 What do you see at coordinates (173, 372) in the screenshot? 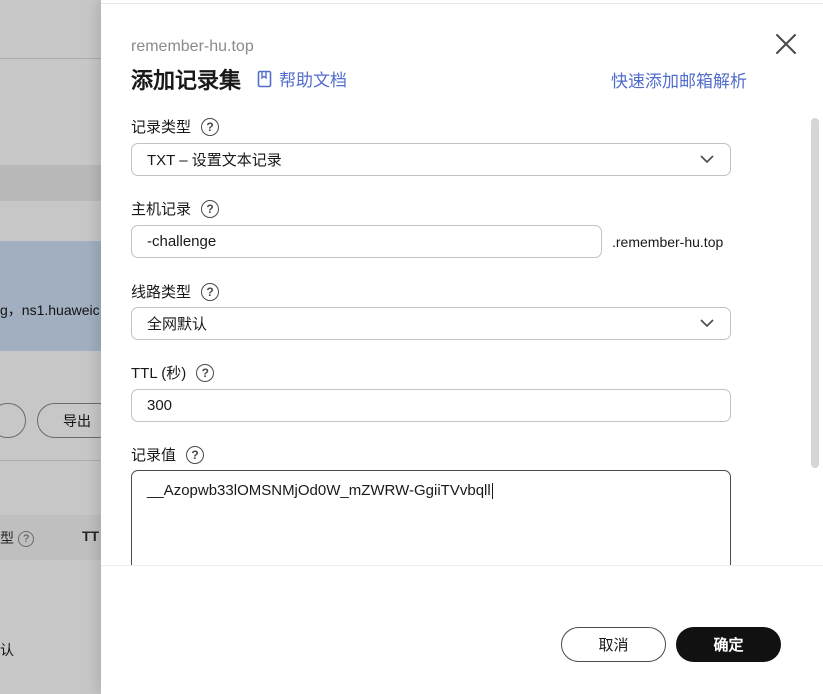
I see `ttl-label: TTL (秒)?` at bounding box center [173, 372].